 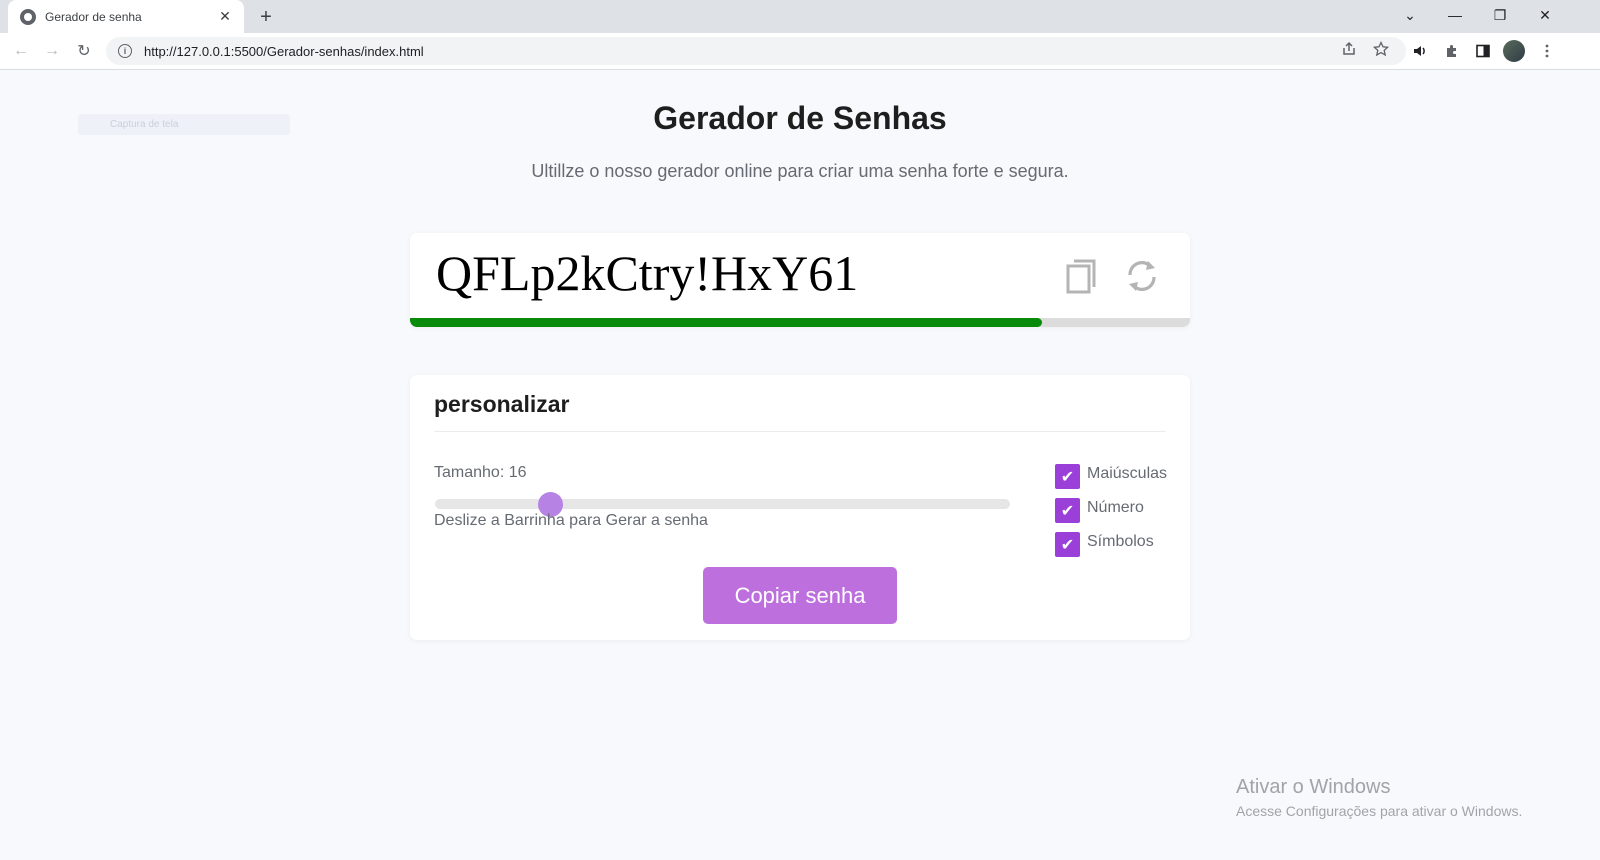 I want to click on uppercase-checkbox: ✔, so click(x=1067, y=476).